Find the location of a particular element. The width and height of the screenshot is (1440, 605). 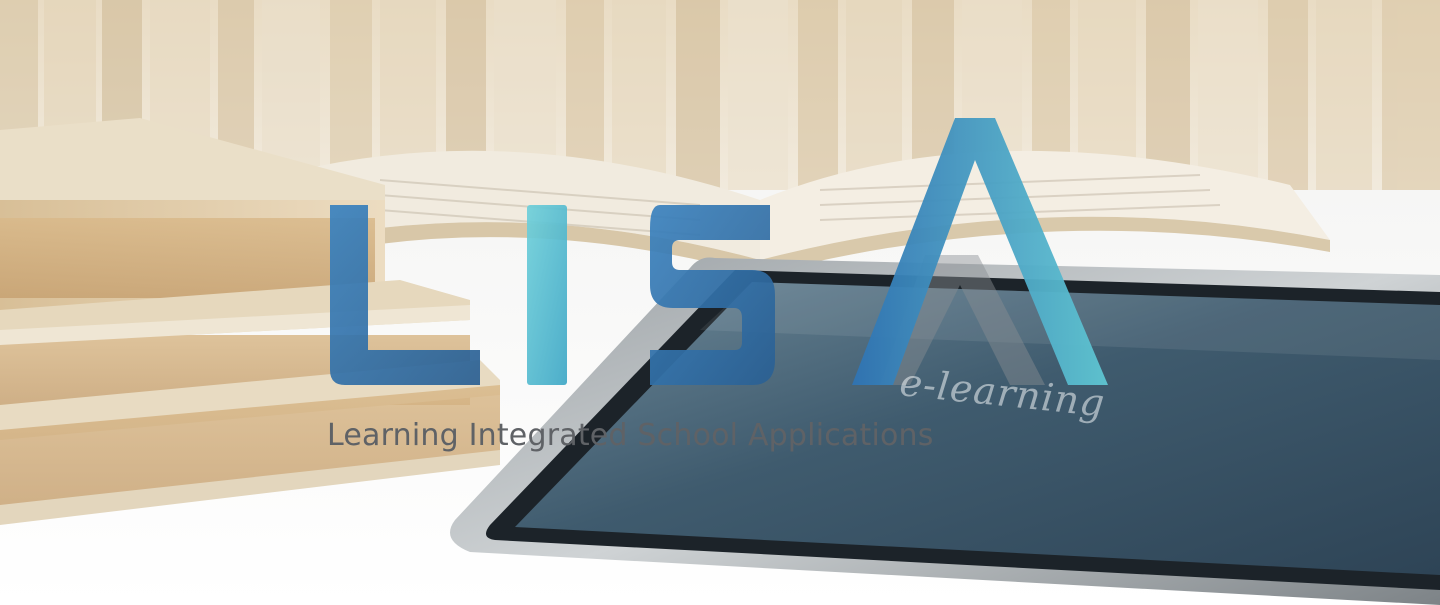

logo-tagline: Learning Integrated School Applications is located at coordinates (630, 435).